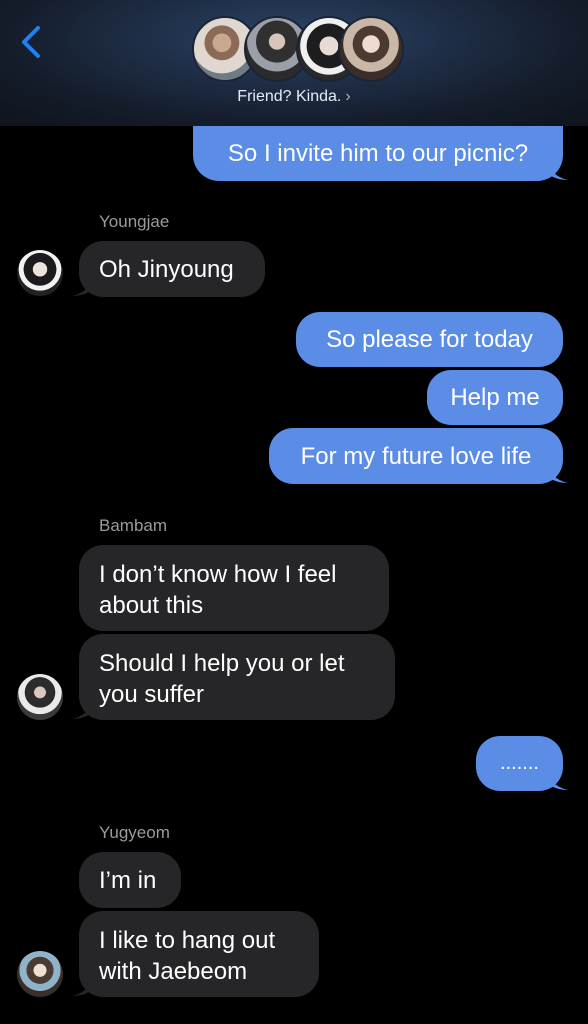 This screenshot has height=1024, width=588. I want to click on chevron-left-icon, so click(31, 42).